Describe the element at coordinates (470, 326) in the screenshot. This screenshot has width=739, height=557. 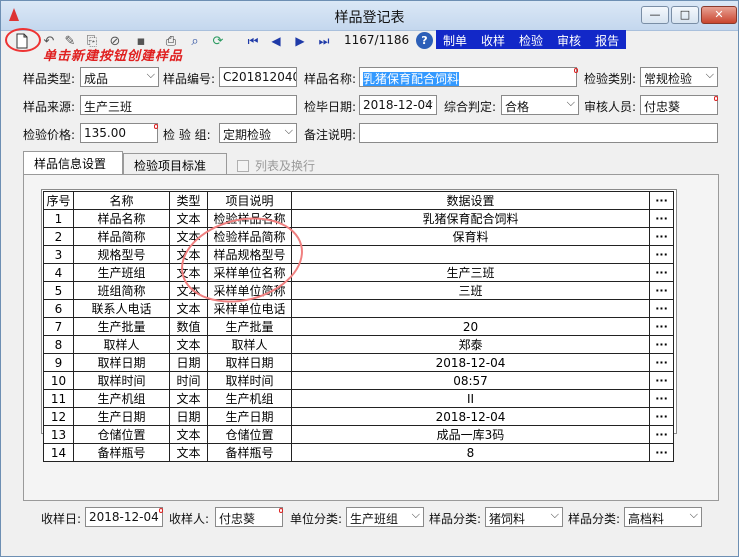
I see `cell-data: 20` at that location.